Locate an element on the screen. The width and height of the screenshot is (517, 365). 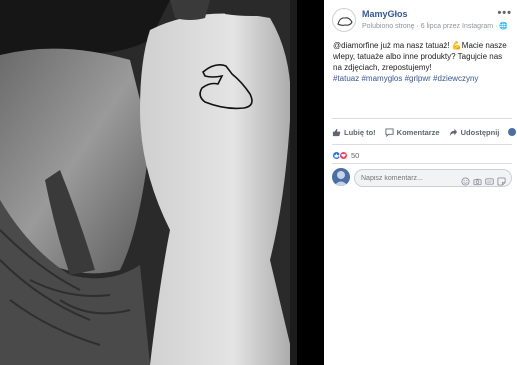
love-reaction-icon is located at coordinates (343, 155).